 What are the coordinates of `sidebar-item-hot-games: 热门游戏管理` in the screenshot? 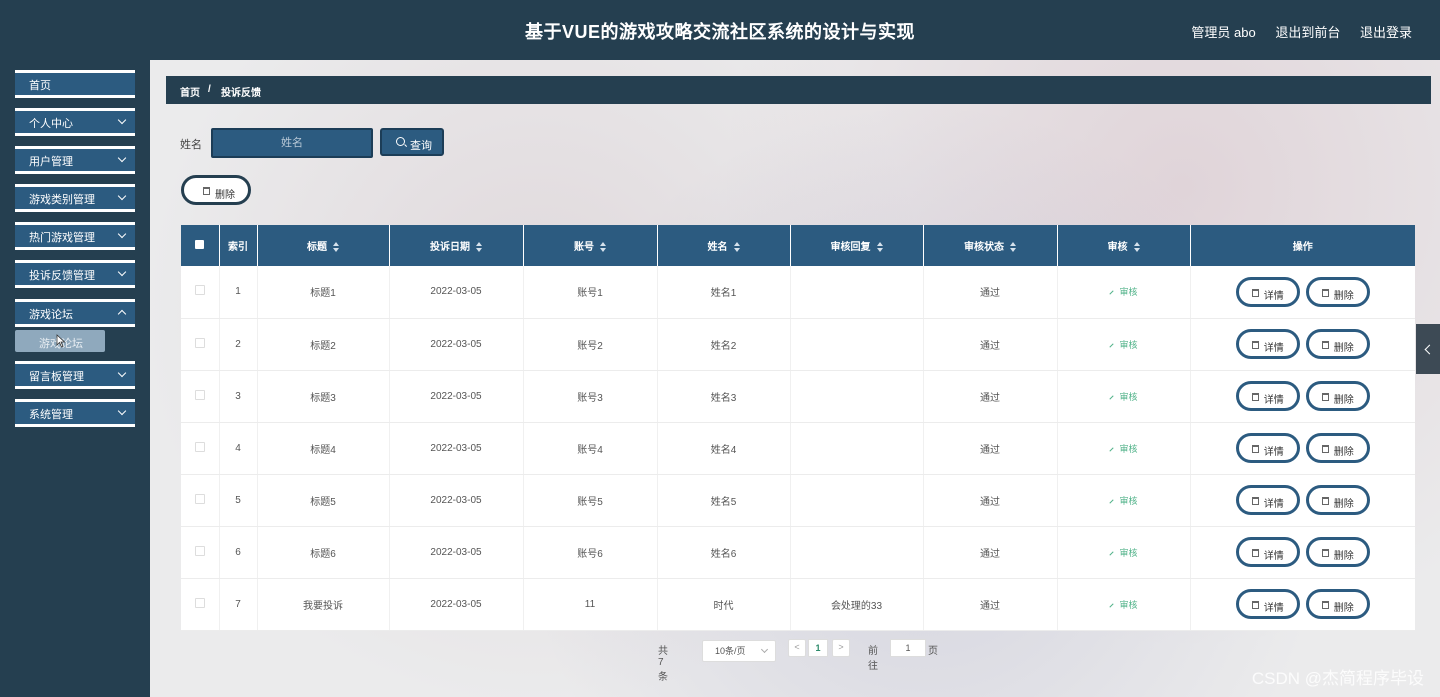 It's located at (75, 236).